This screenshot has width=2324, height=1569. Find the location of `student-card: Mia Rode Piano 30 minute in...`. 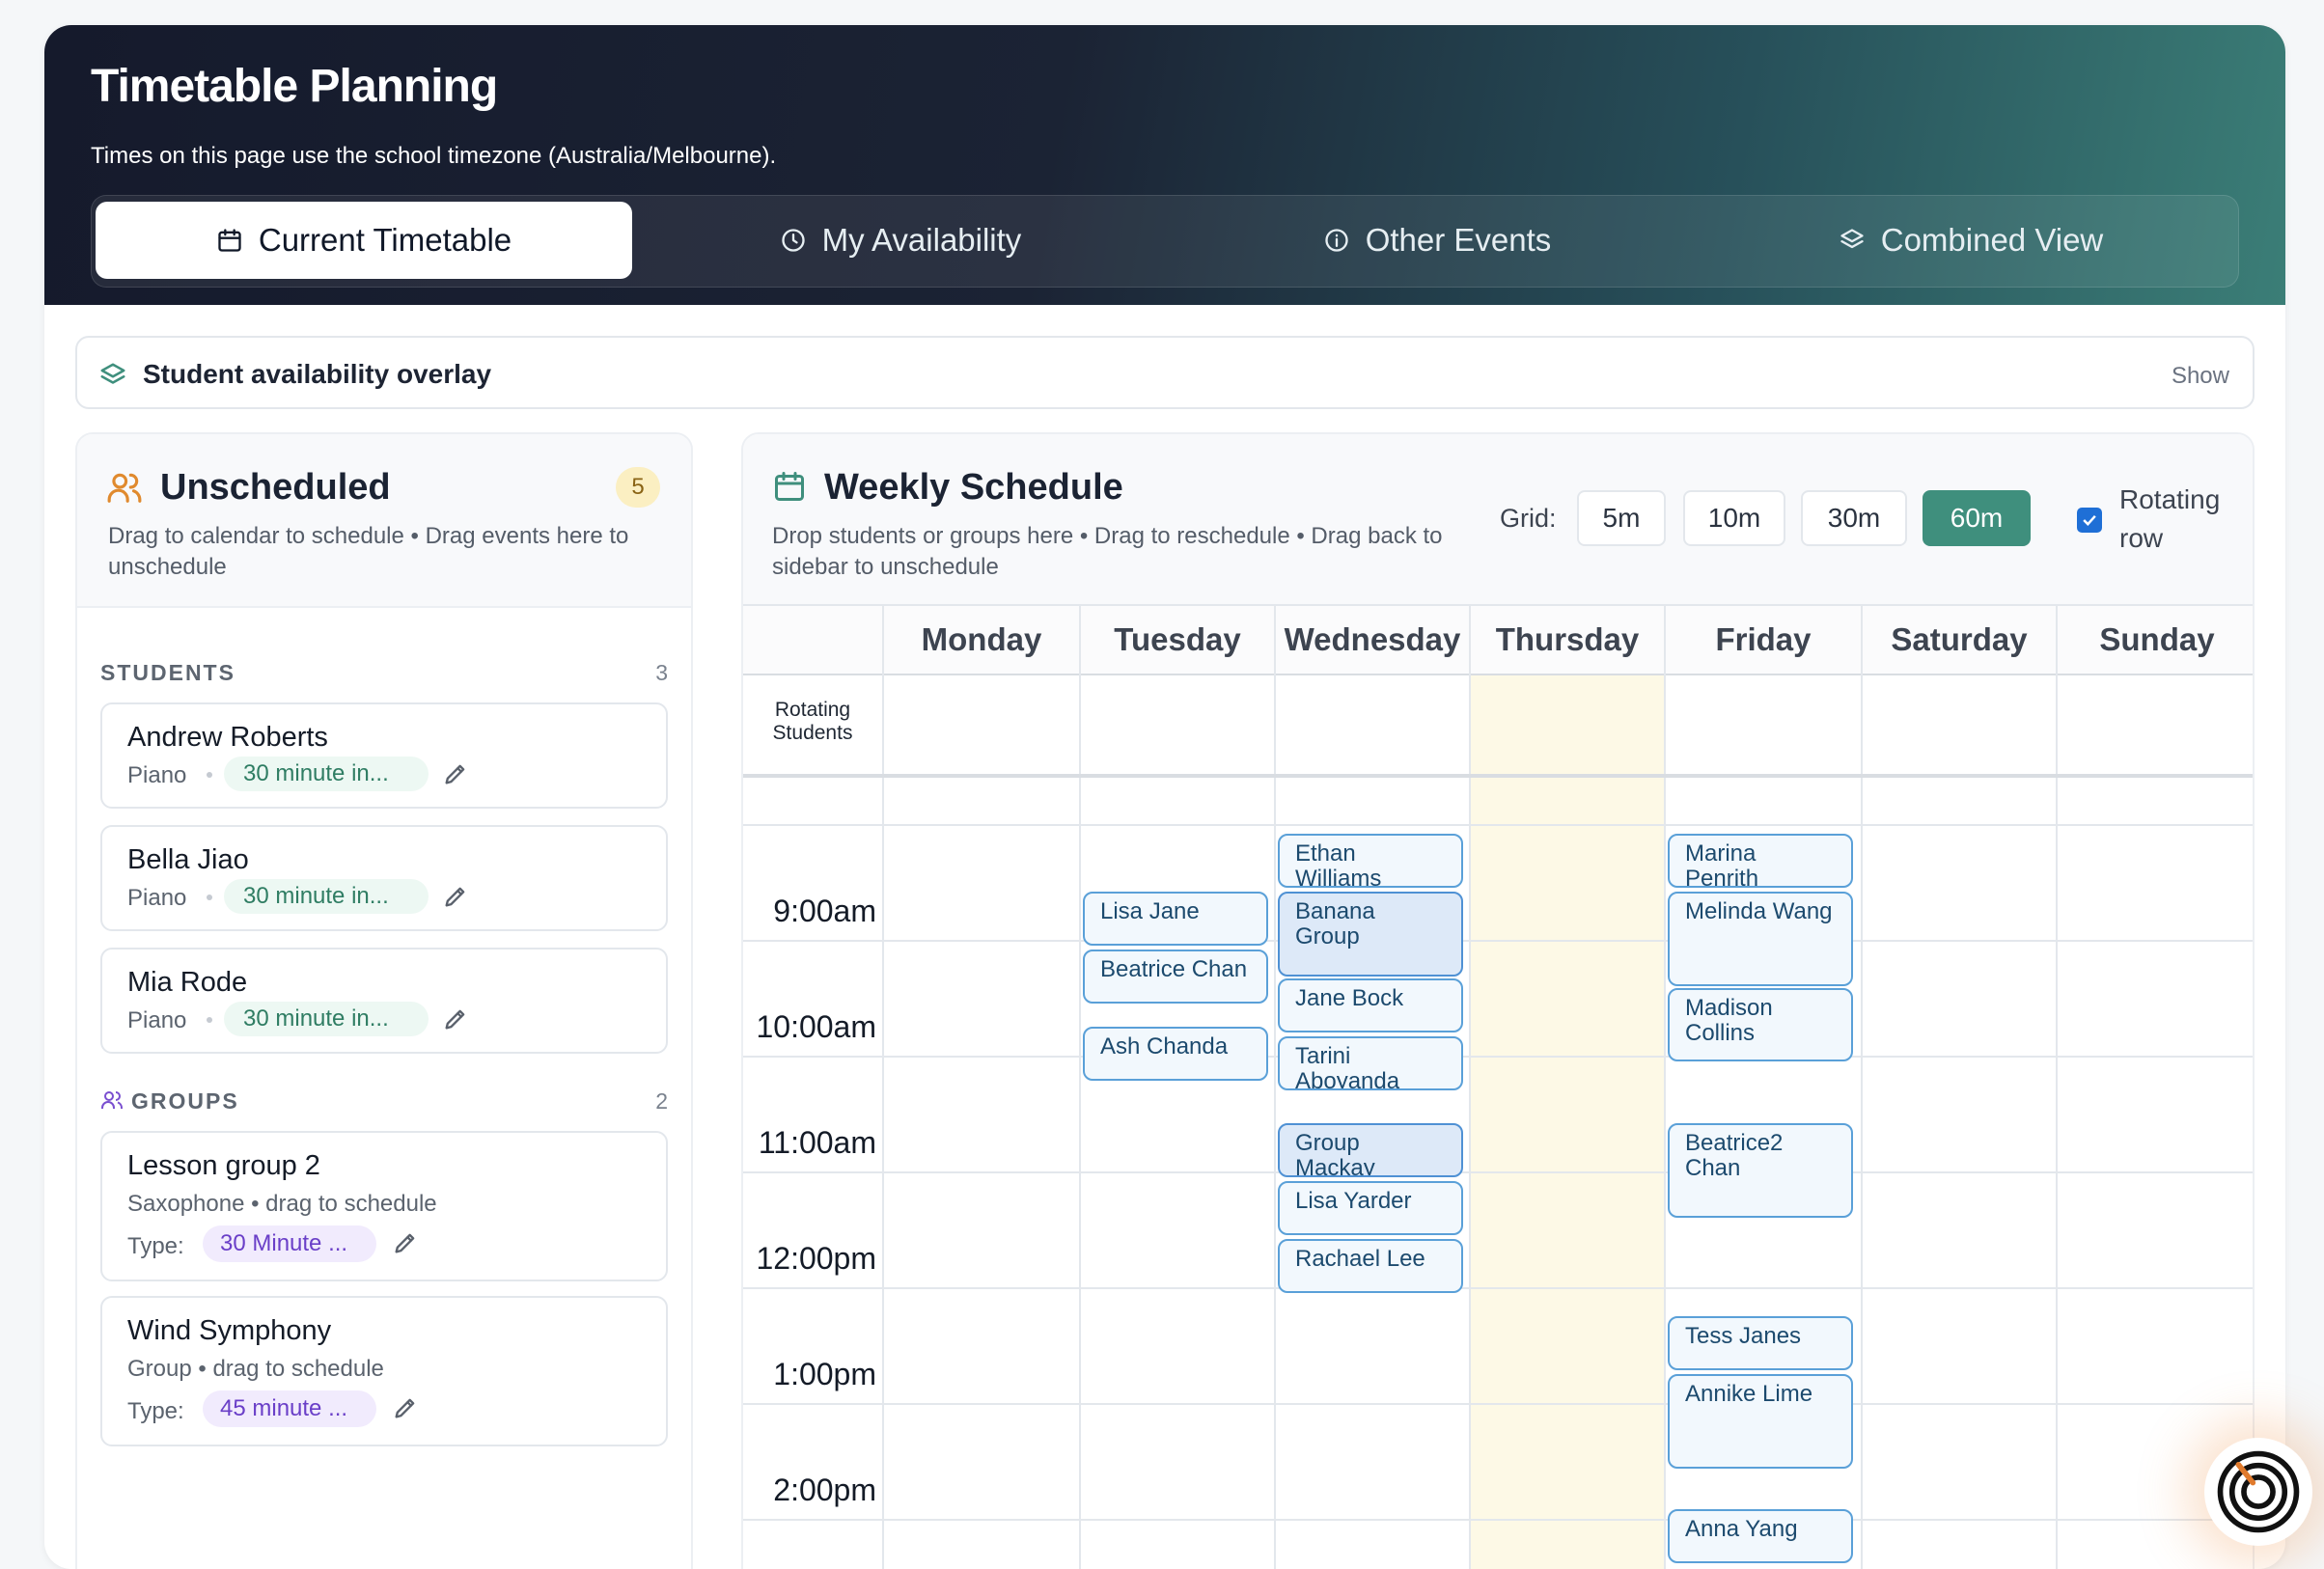

student-card: Mia Rode Piano 30 minute in... is located at coordinates (384, 1001).